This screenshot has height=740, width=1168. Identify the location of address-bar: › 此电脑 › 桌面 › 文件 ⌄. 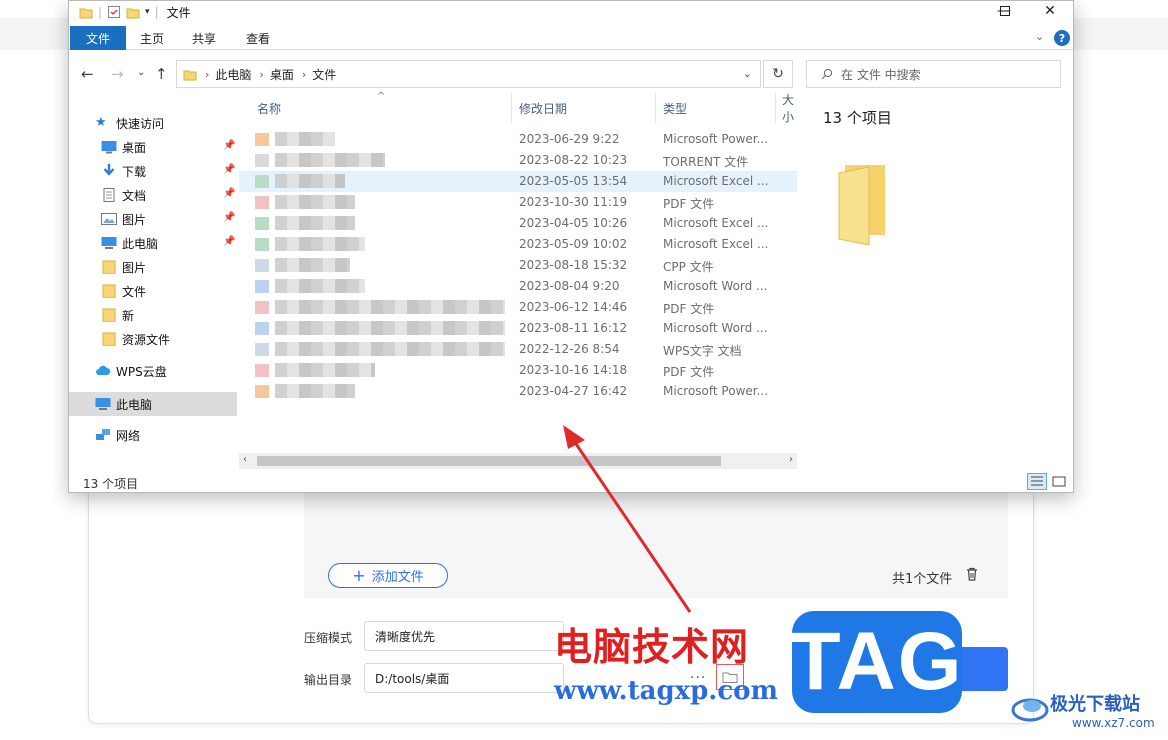
(468, 74).